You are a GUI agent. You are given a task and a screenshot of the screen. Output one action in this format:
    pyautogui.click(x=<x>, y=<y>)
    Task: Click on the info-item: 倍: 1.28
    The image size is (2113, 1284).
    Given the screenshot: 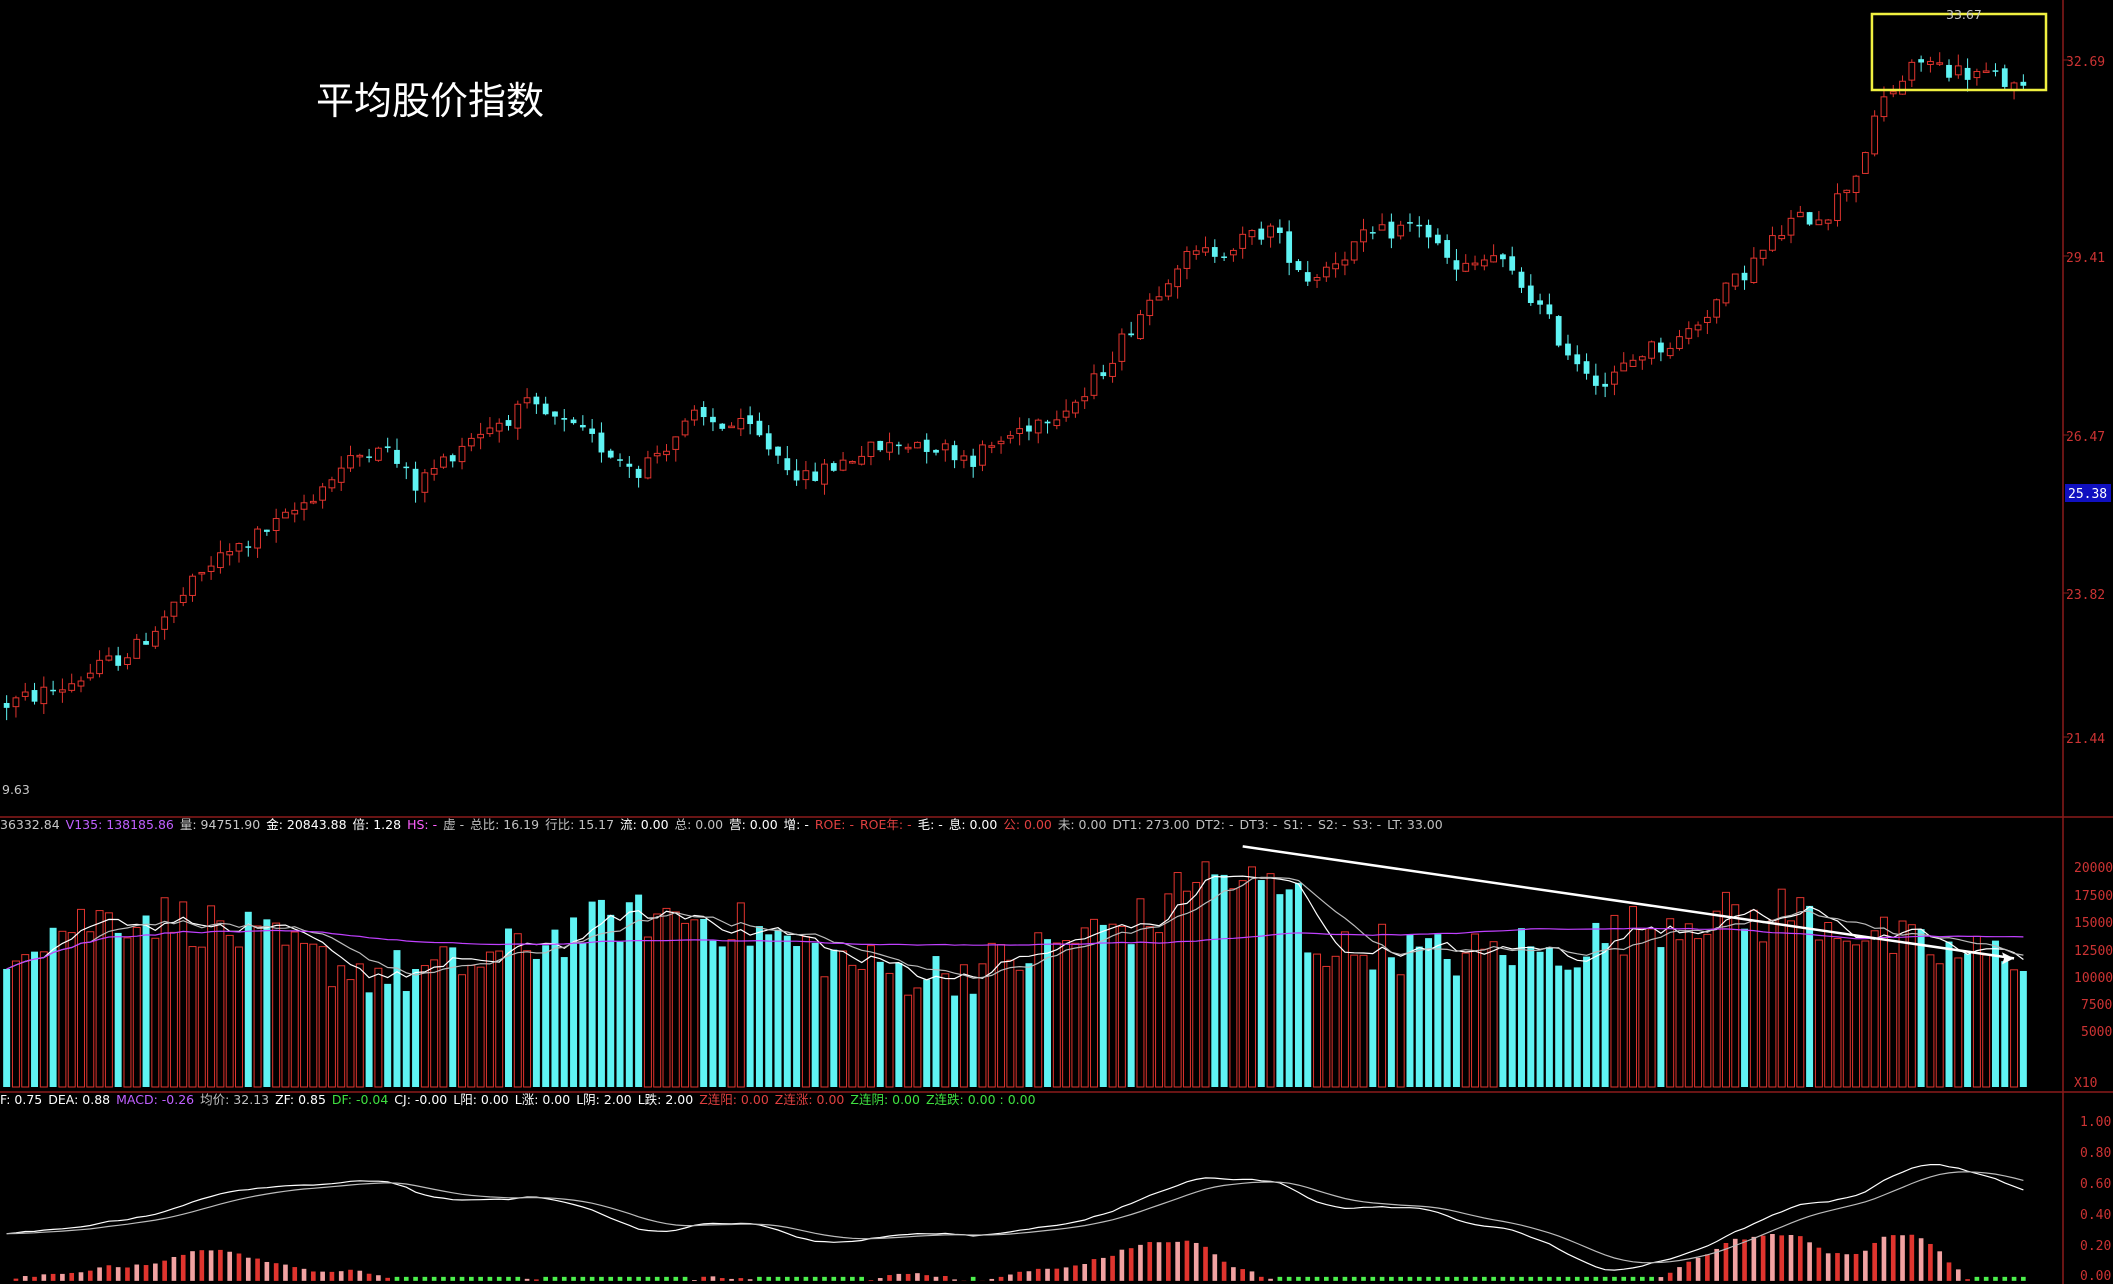 What is the action you would take?
    pyautogui.click(x=377, y=824)
    